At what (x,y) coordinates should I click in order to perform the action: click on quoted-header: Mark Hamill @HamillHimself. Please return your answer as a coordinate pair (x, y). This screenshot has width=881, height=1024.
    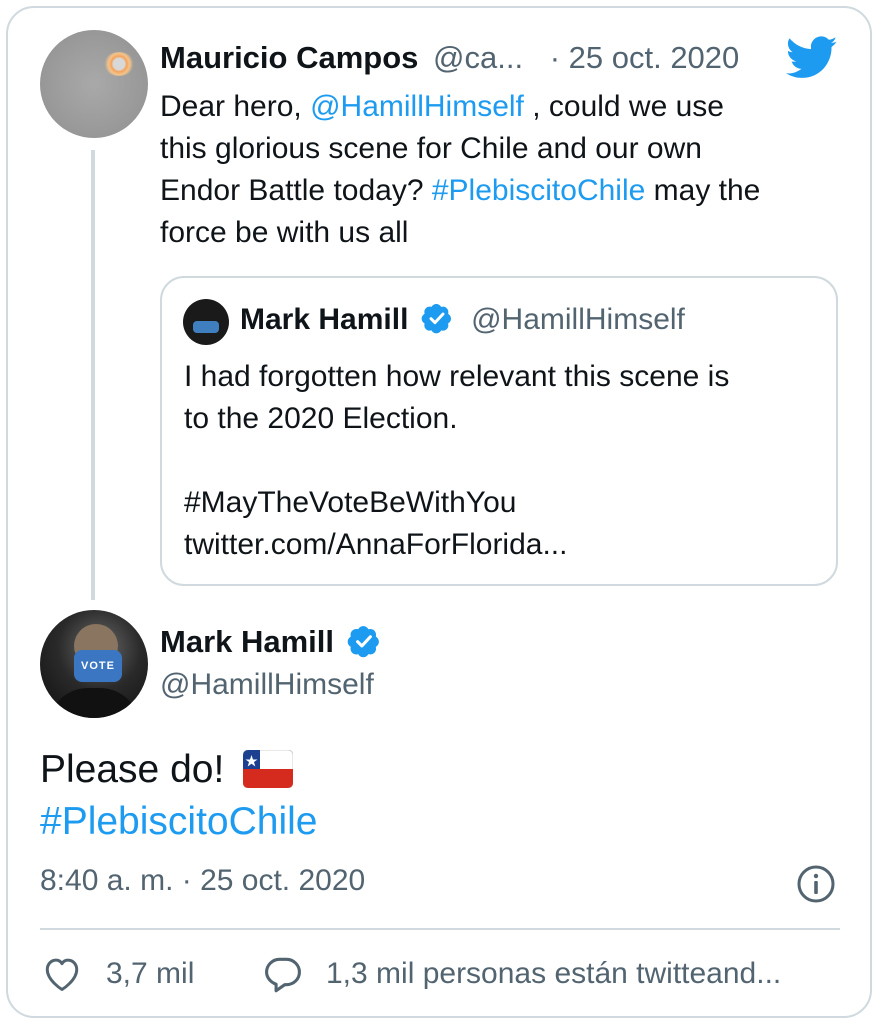
    Looking at the image, I should click on (462, 319).